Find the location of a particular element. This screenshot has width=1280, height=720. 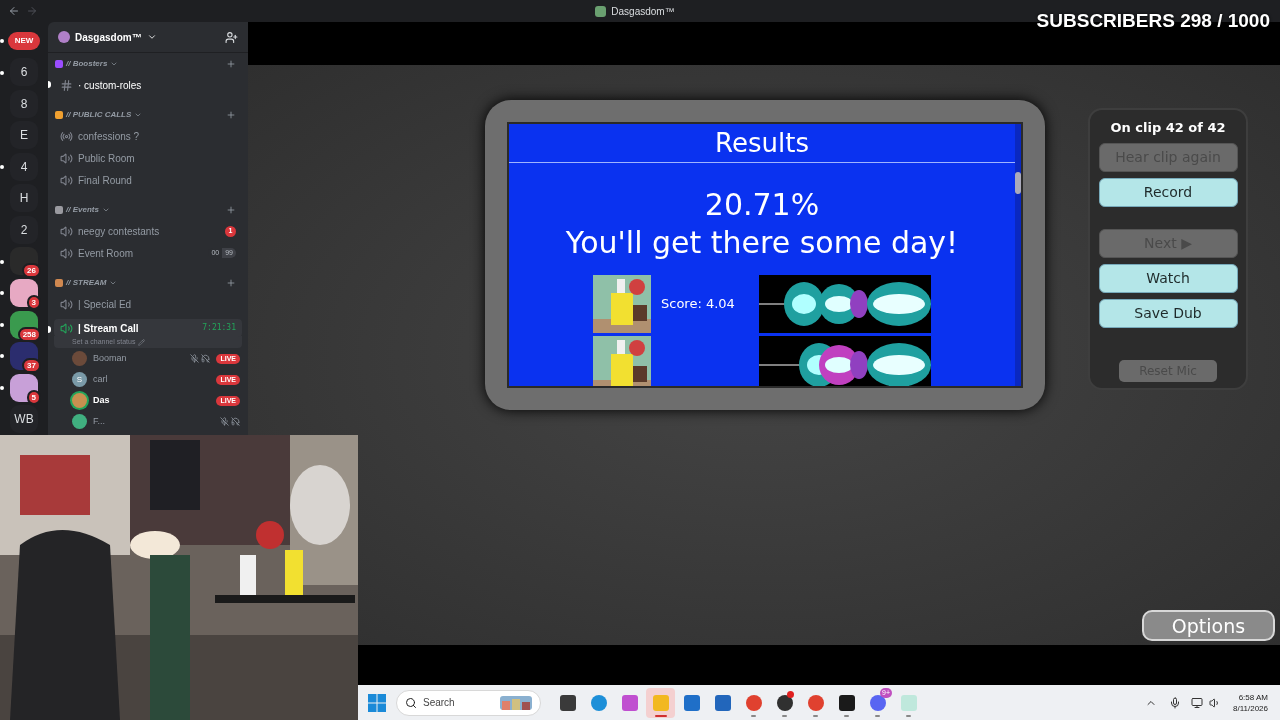

search-field: Search is located at coordinates (468, 702).